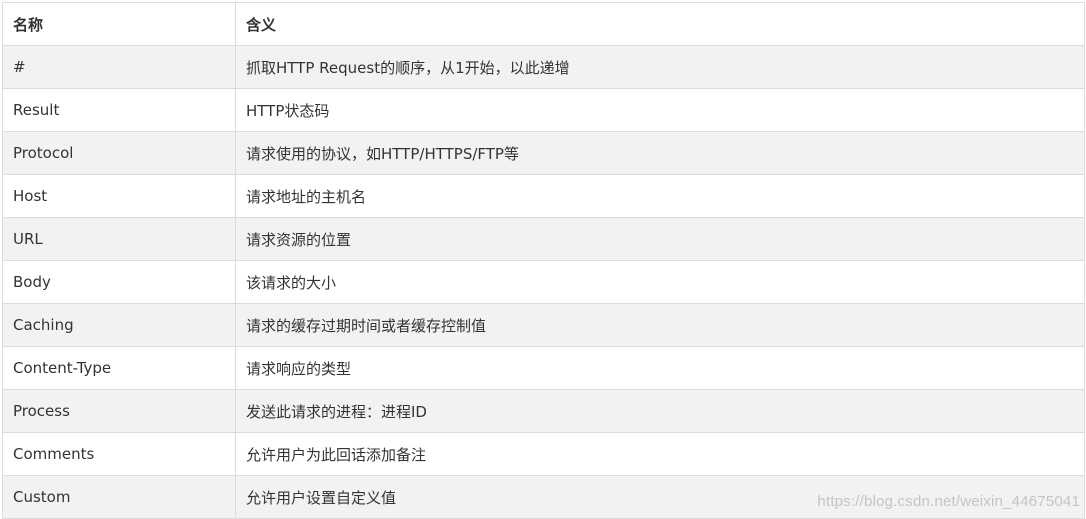  What do you see at coordinates (660, 67) in the screenshot?
I see `field-meaning-cell: 抓取HTTP Request的顺序，从1开始，以此递增` at bounding box center [660, 67].